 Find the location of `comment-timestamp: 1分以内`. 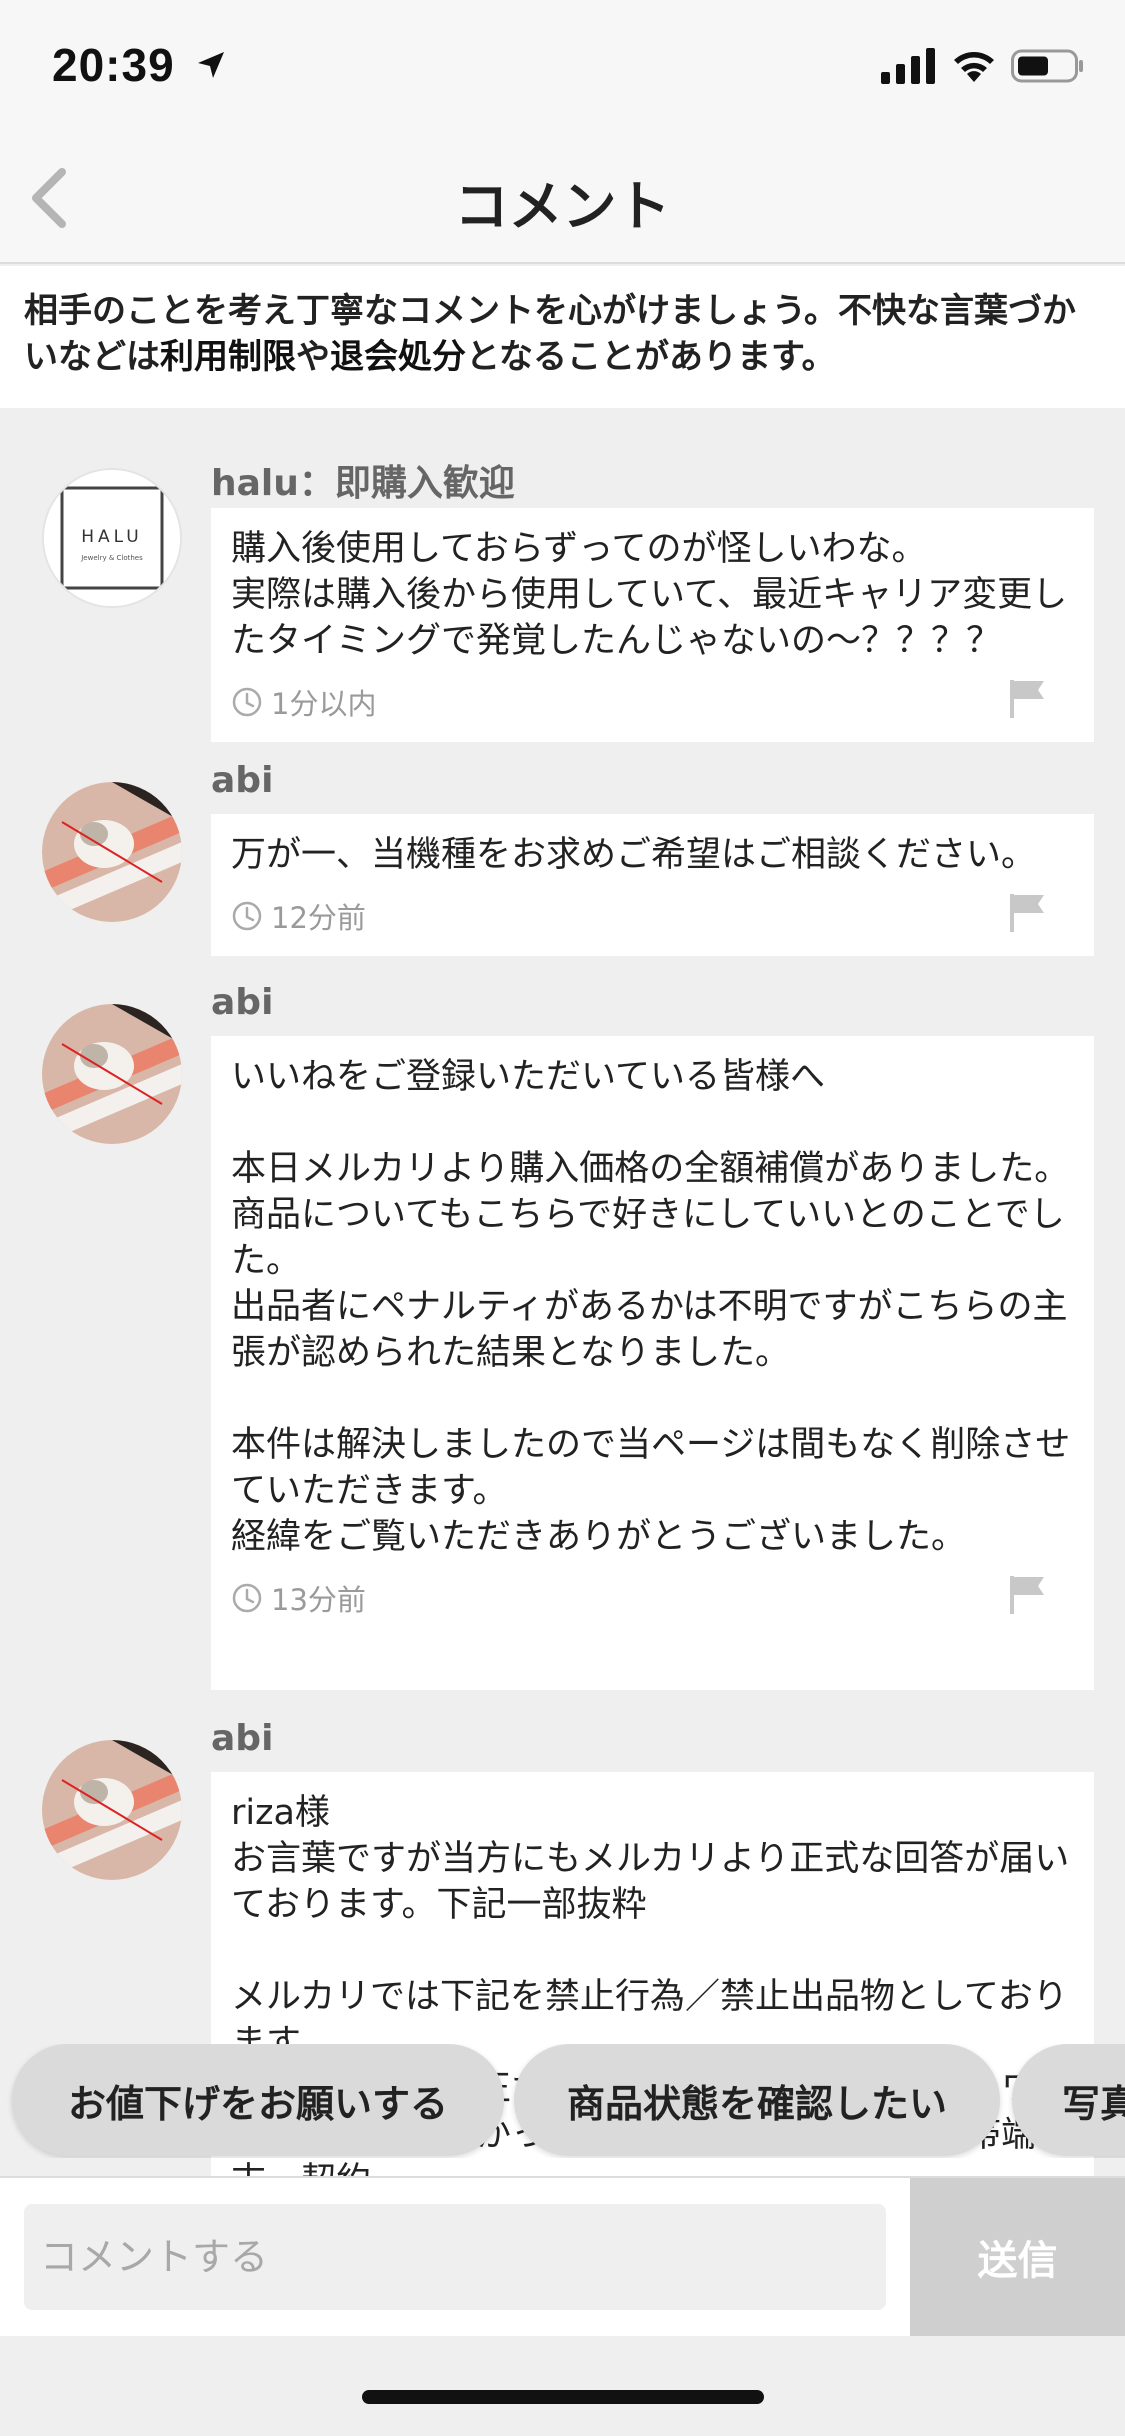

comment-timestamp: 1分以内 is located at coordinates (324, 704).